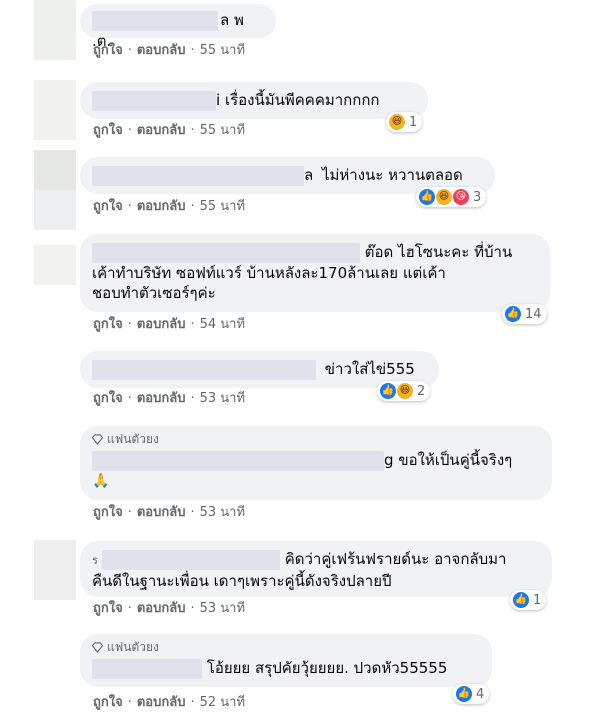  I want to click on reaction-summary: 😆 1, so click(404, 122).